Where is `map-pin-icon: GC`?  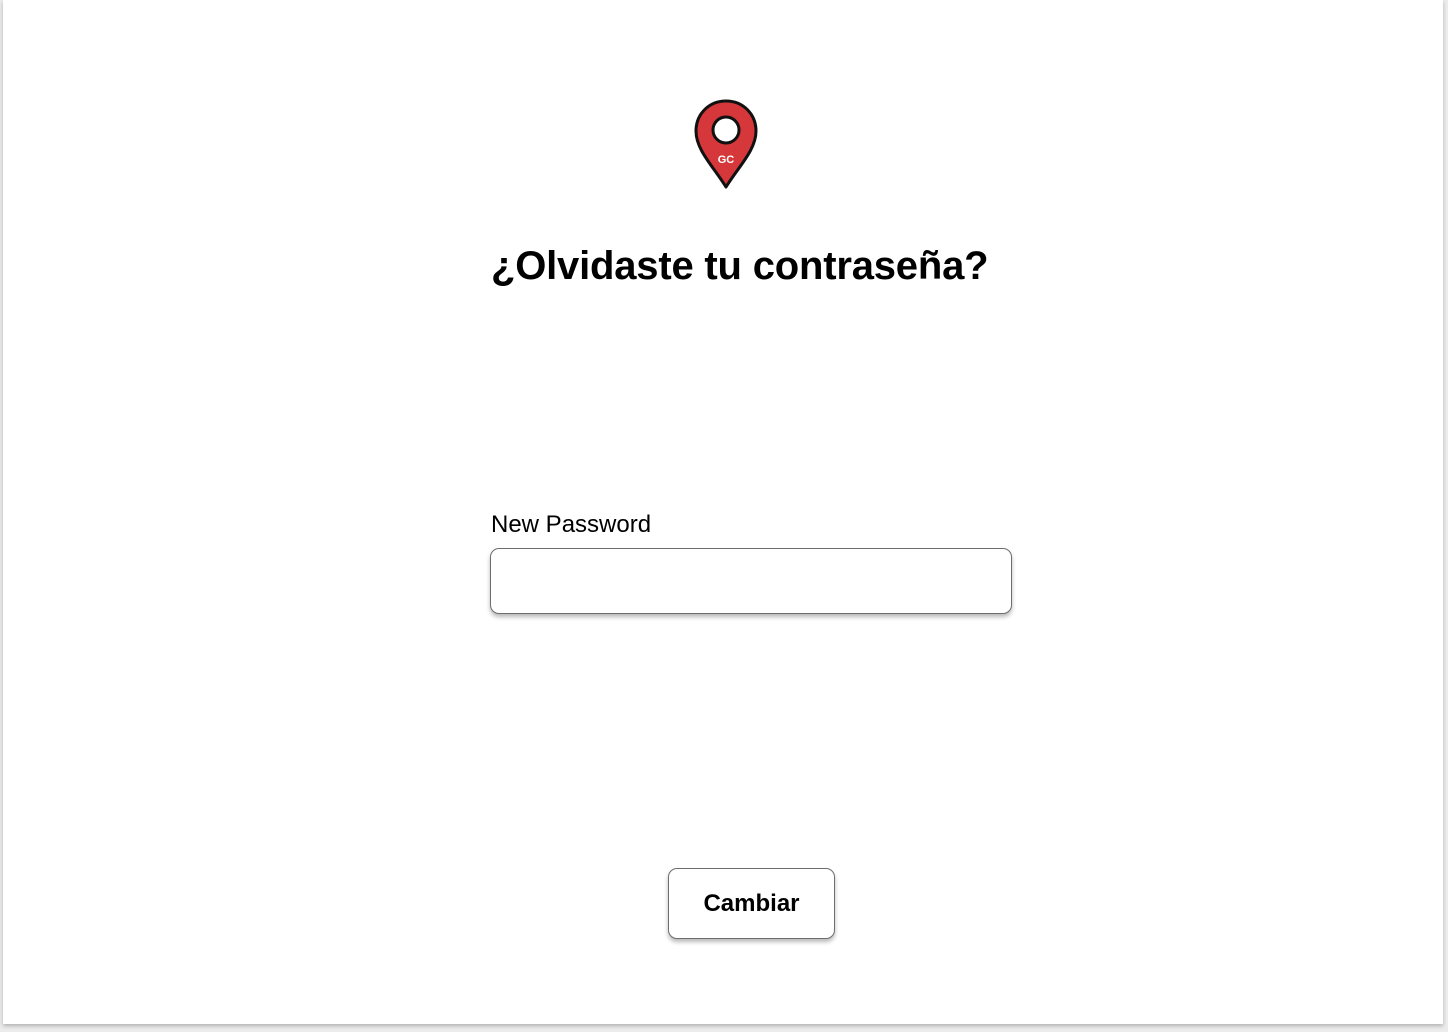
map-pin-icon: GC is located at coordinates (726, 144).